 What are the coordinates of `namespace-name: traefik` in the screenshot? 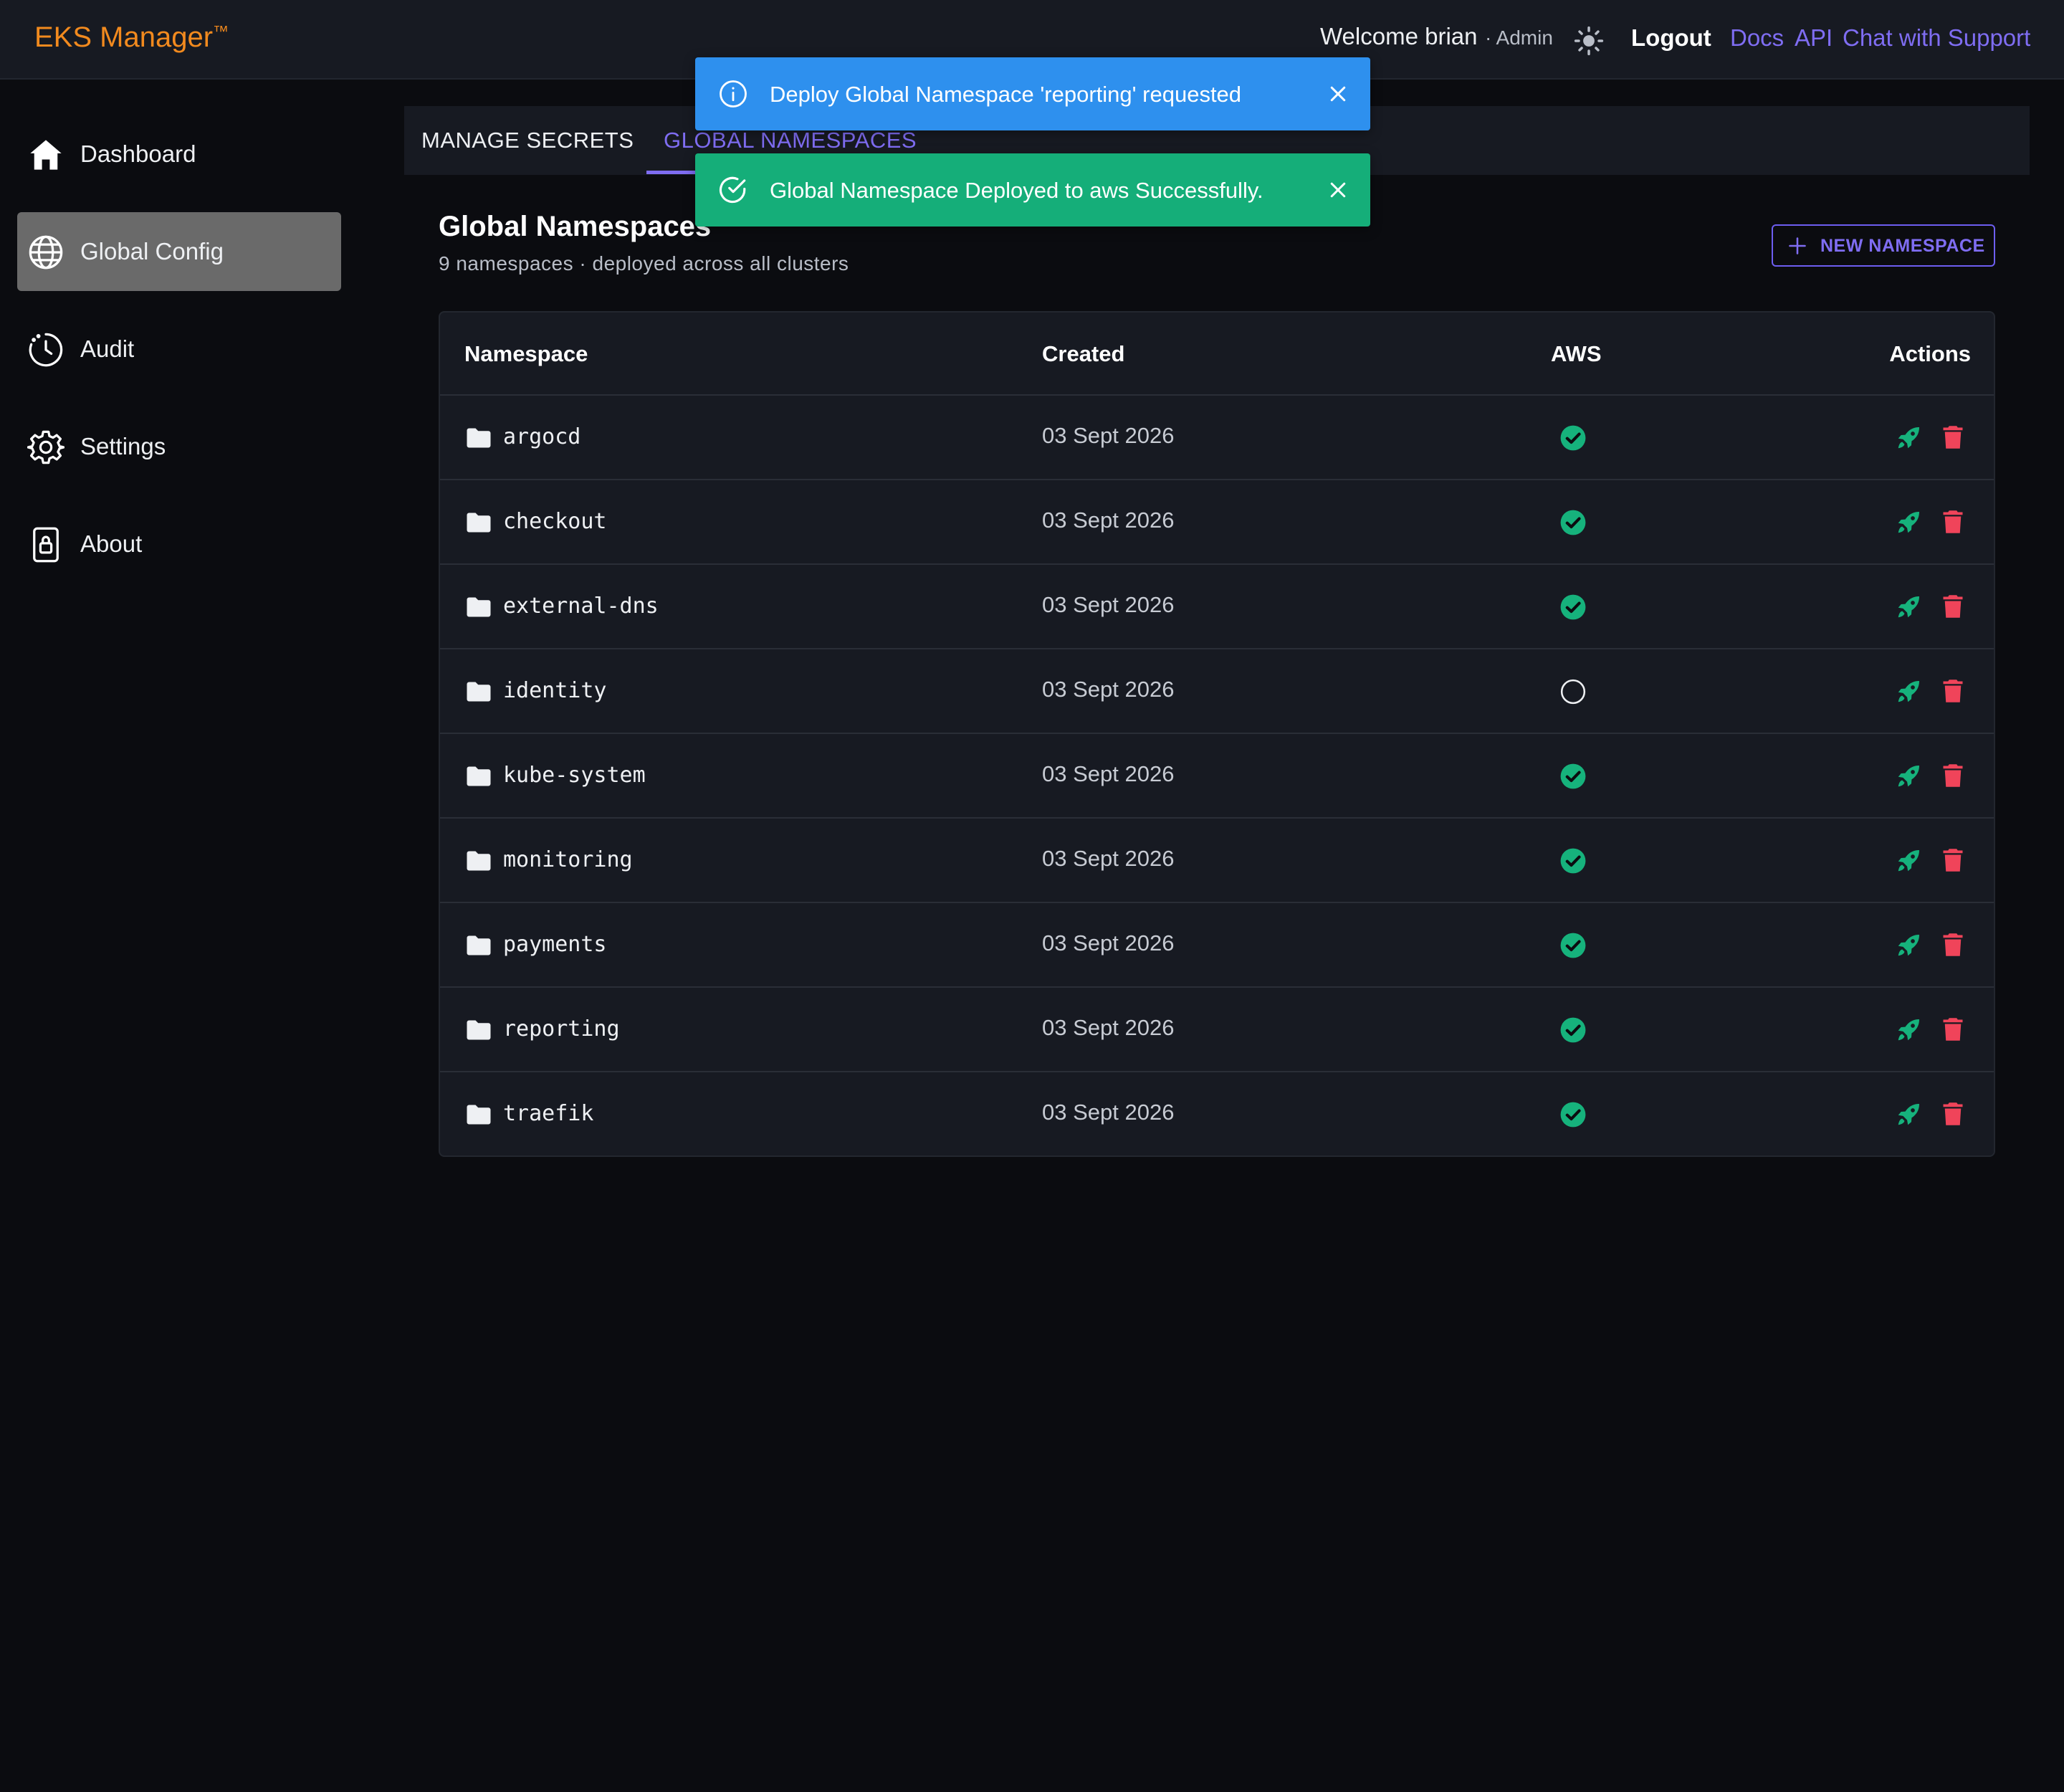 It's located at (548, 1114).